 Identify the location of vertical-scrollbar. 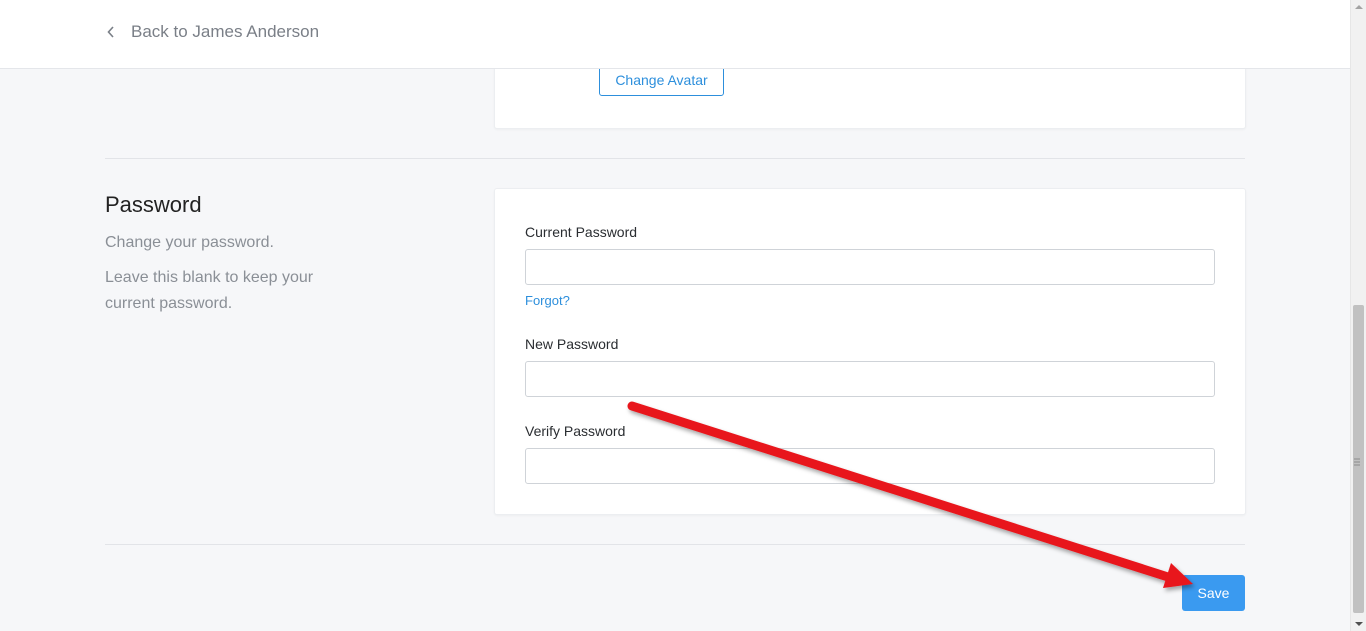
(1358, 315).